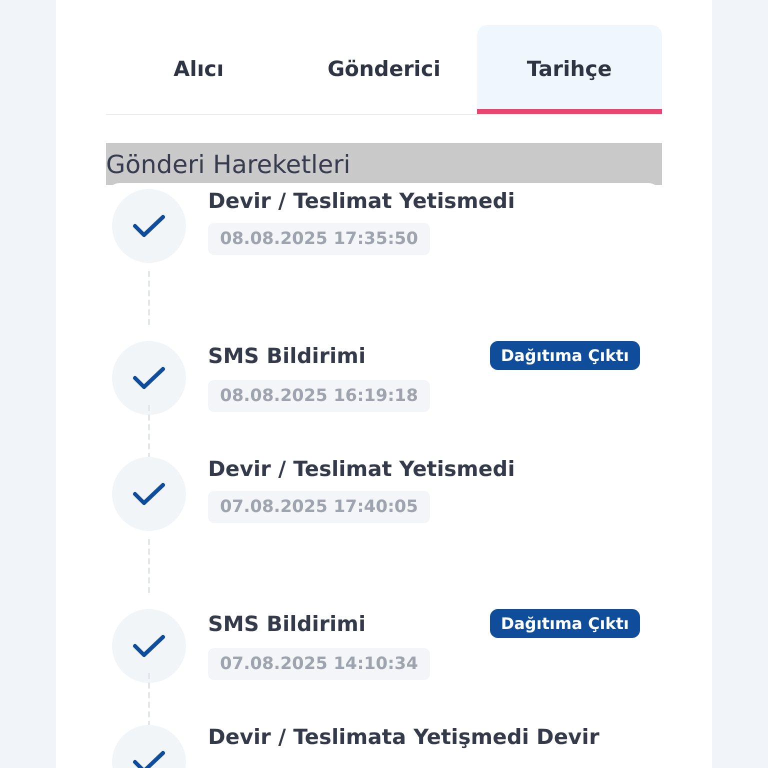  What do you see at coordinates (319, 507) in the screenshot?
I see `event-date: 07.08.2025 17:40:05` at bounding box center [319, 507].